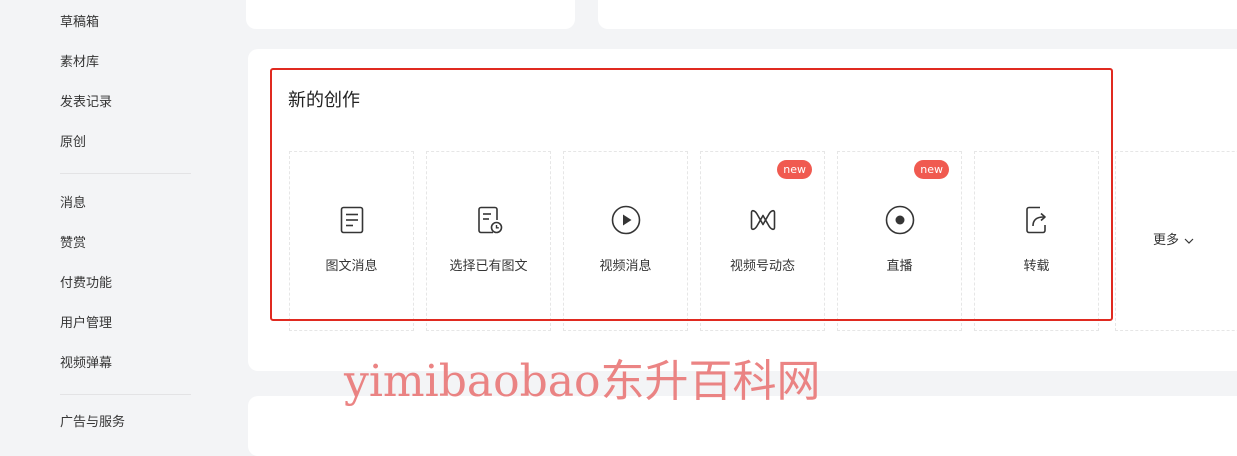 Image resolution: width=1237 pixels, height=456 pixels. What do you see at coordinates (762, 241) in the screenshot?
I see `tile-channels-update: new 视频号动态` at bounding box center [762, 241].